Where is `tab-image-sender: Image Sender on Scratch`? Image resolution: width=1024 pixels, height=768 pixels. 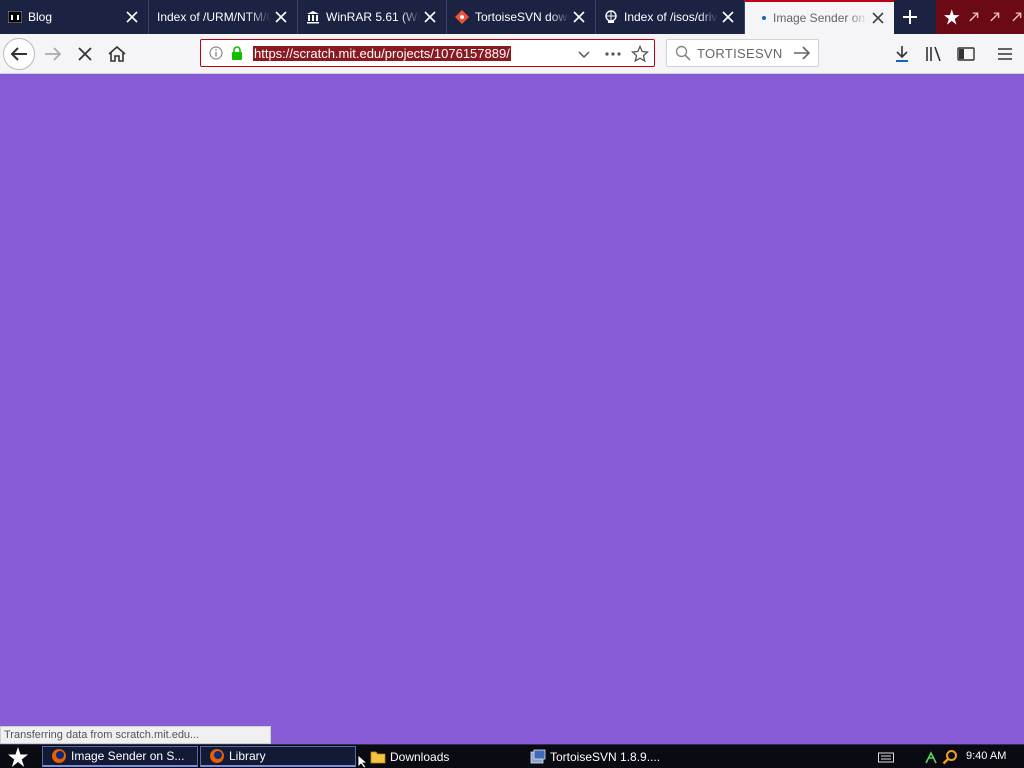 tab-image-sender: Image Sender on Scratch is located at coordinates (819, 17).